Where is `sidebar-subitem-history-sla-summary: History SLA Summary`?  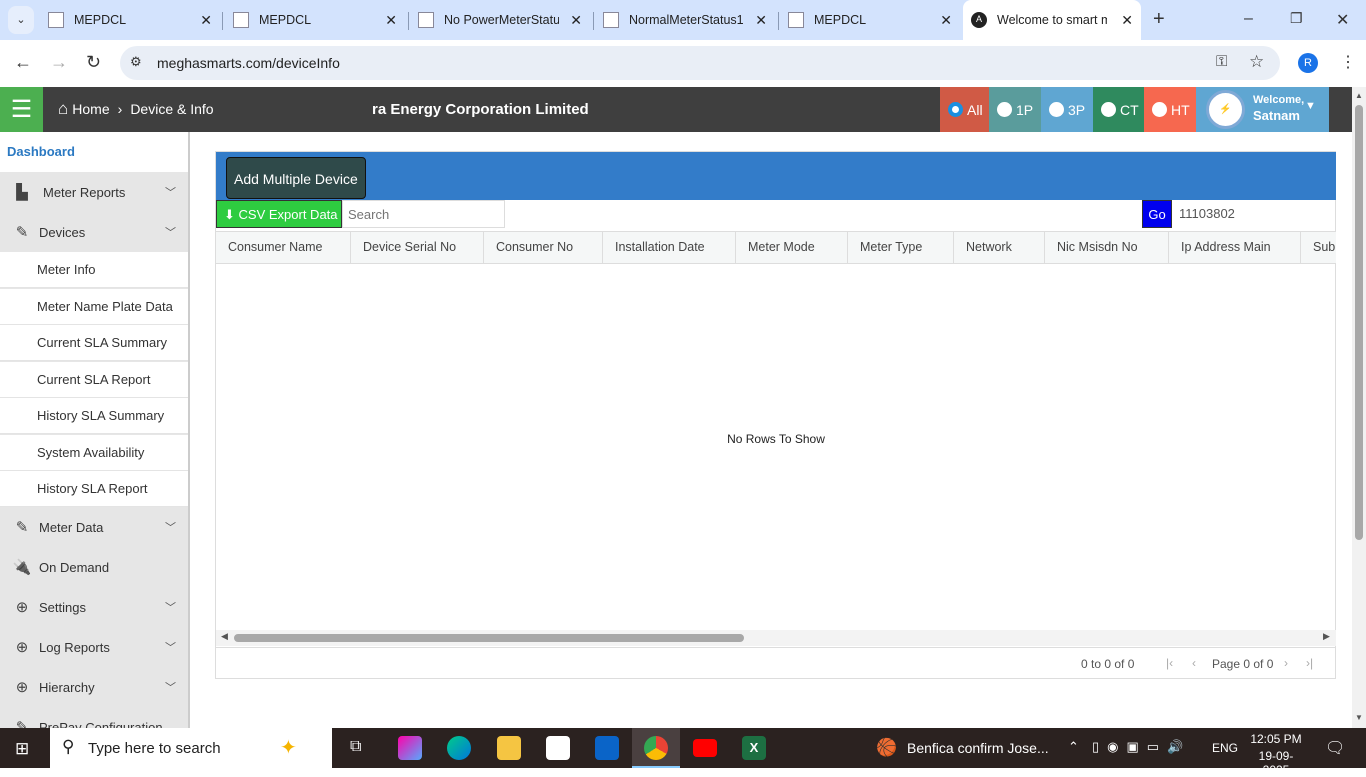
sidebar-subitem-history-sla-summary: History SLA Summary is located at coordinates (94, 416).